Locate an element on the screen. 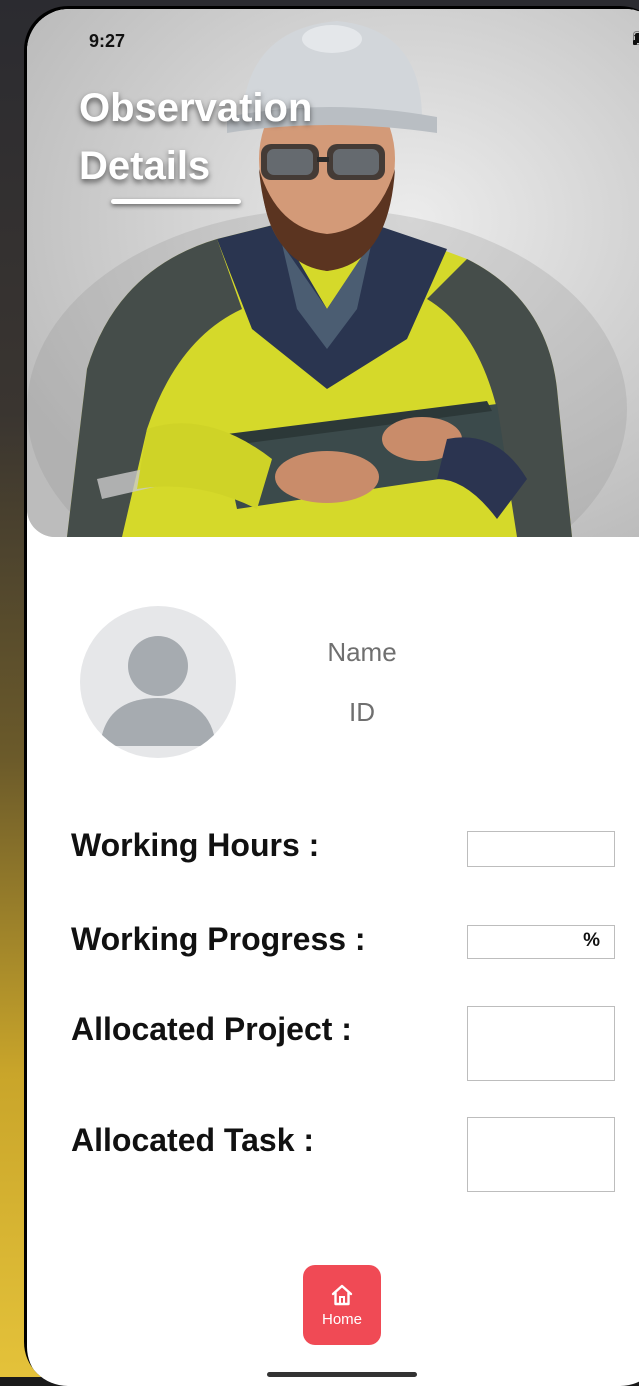 Image resolution: width=639 pixels, height=1386 pixels. avatar is located at coordinates (158, 682).